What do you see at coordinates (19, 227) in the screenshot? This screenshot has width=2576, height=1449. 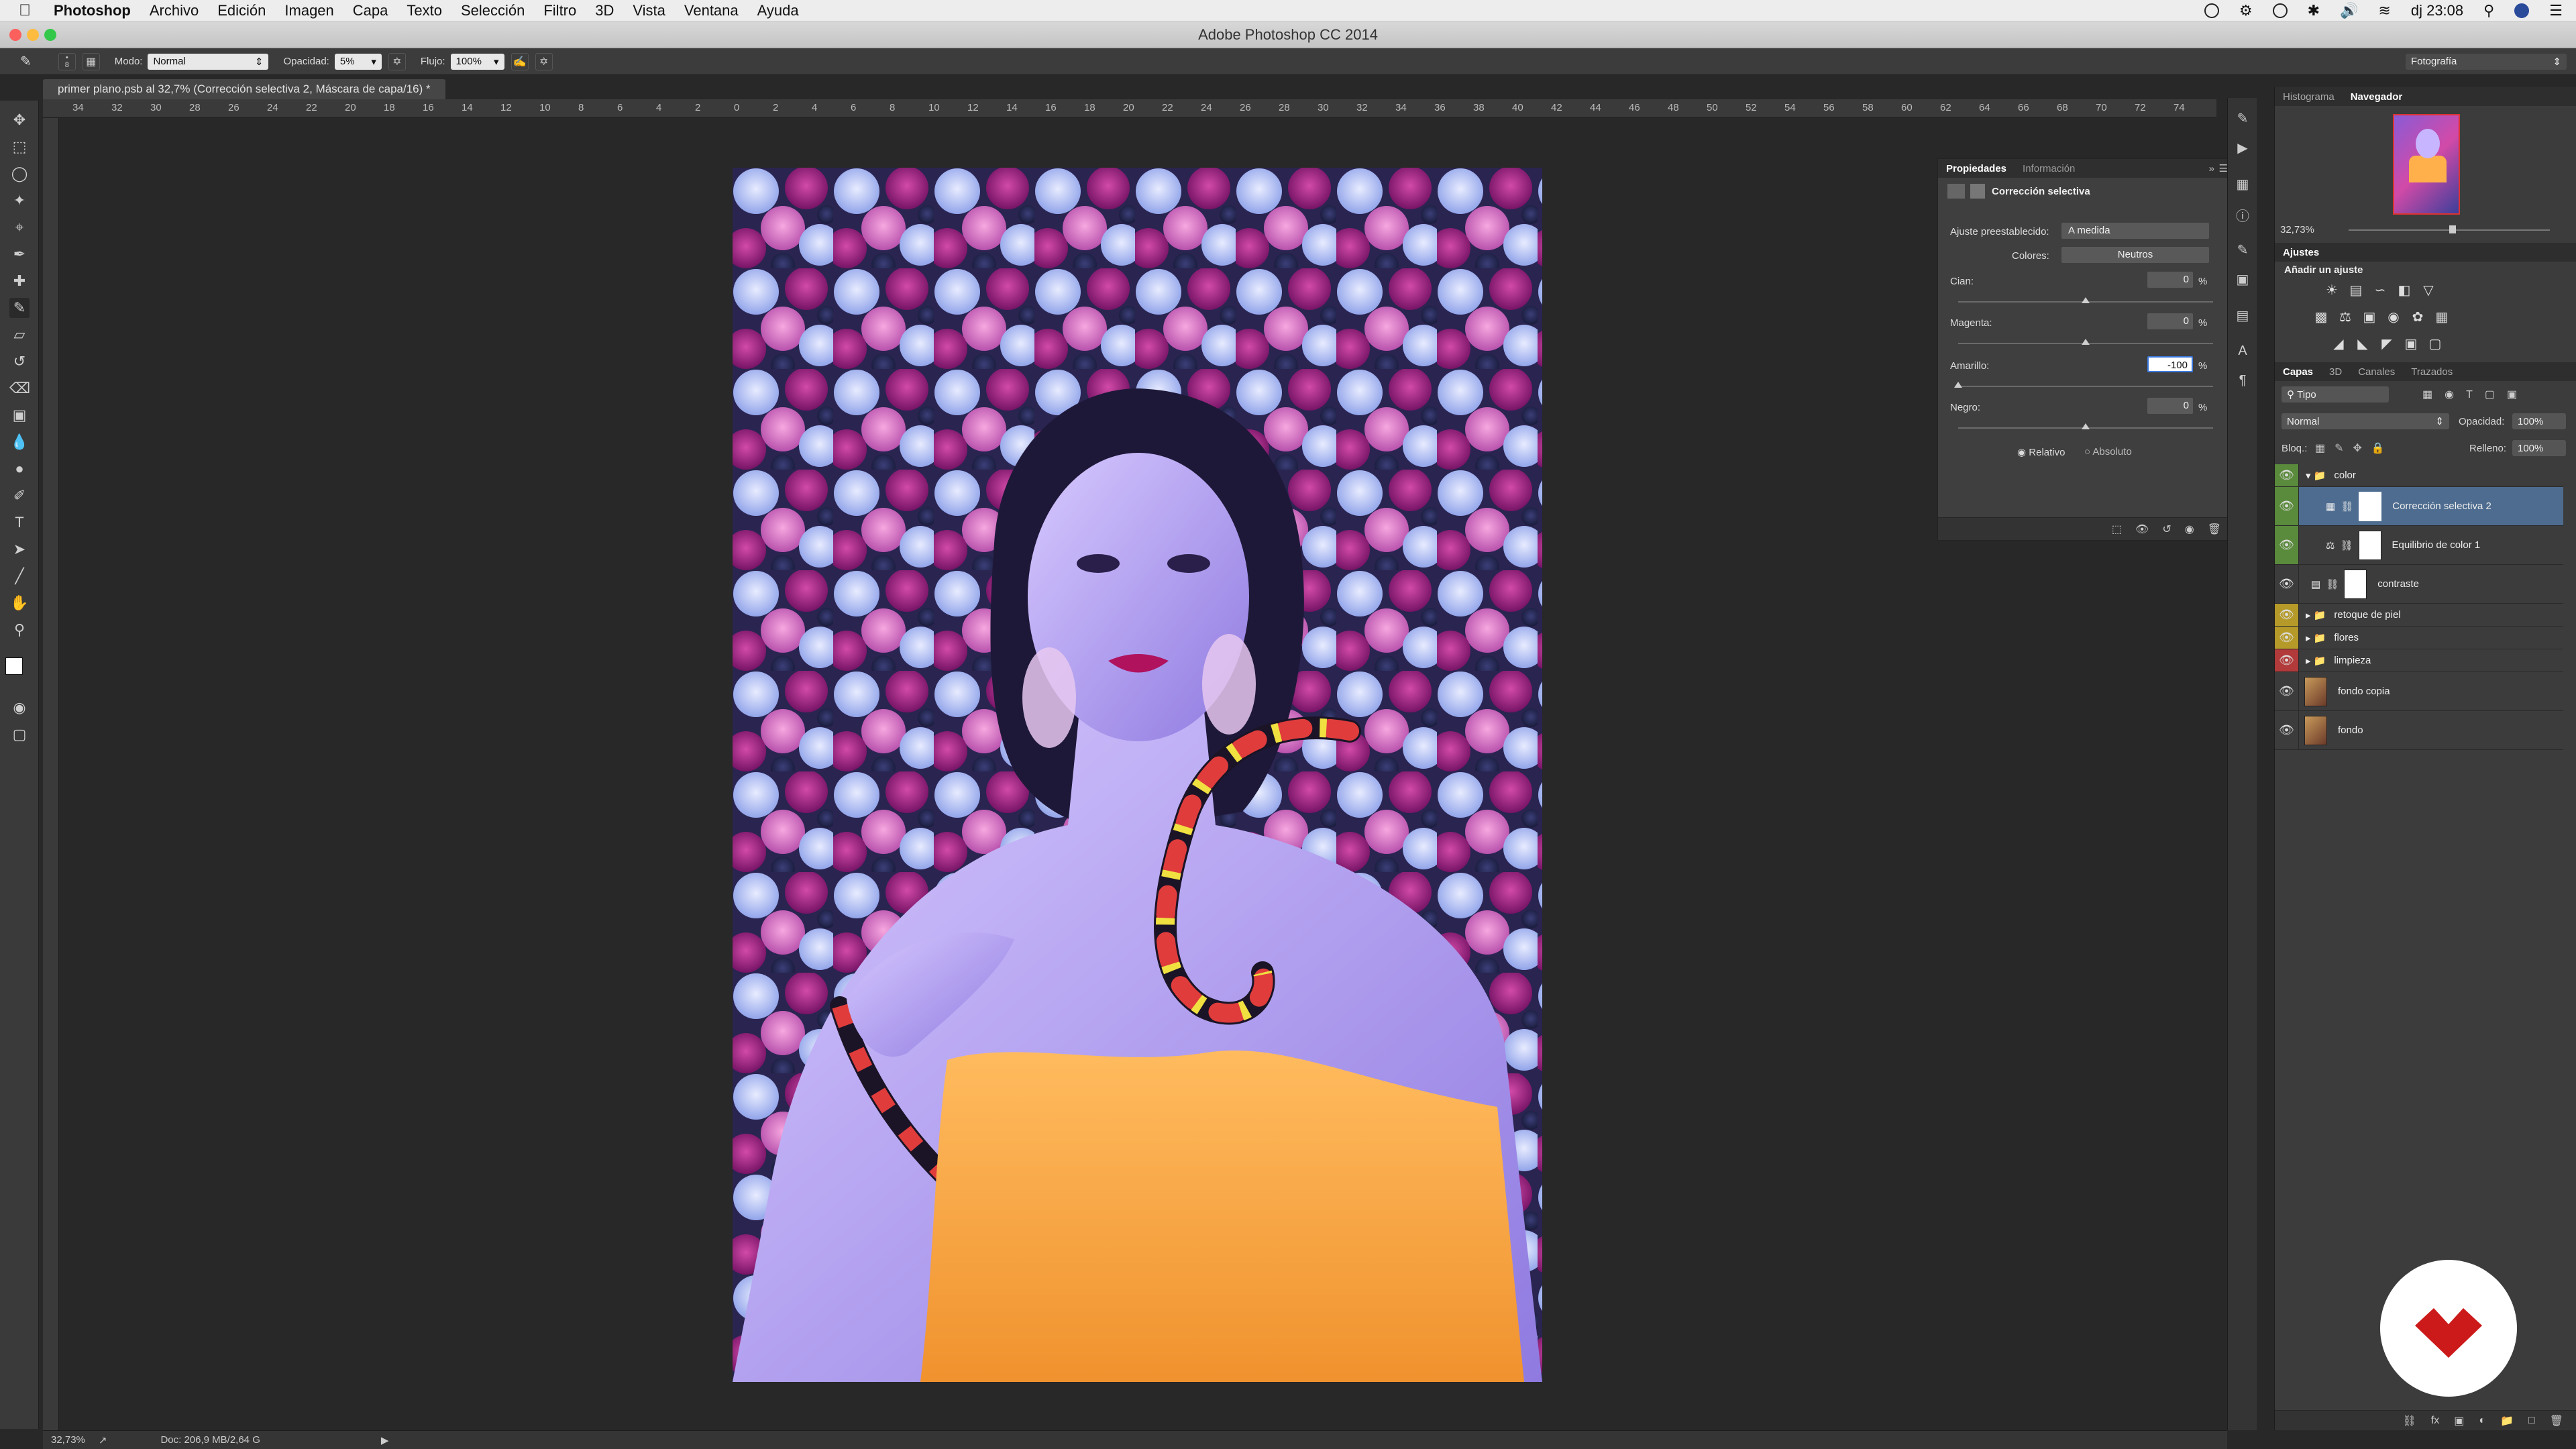 I see `crop-tool-icon: ⌖` at bounding box center [19, 227].